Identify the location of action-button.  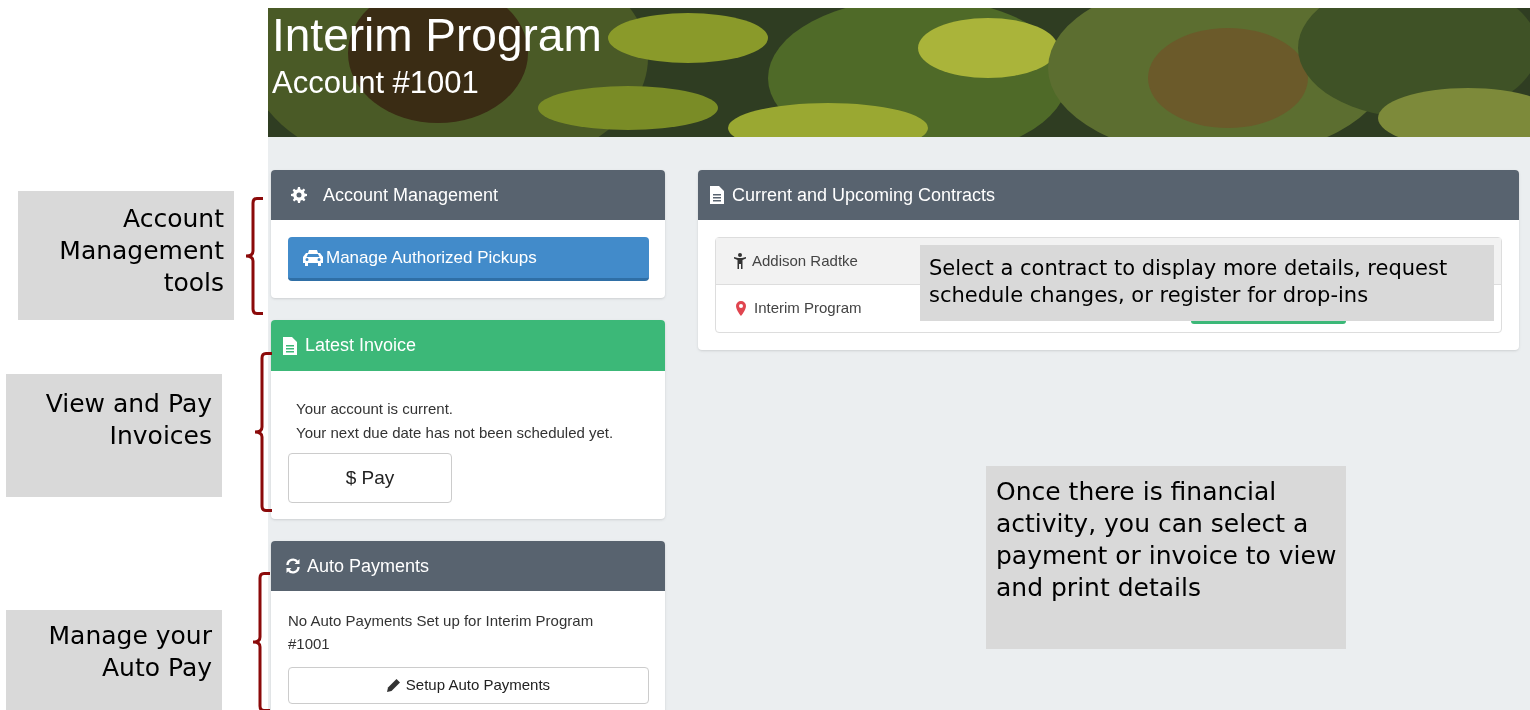
(1268, 322).